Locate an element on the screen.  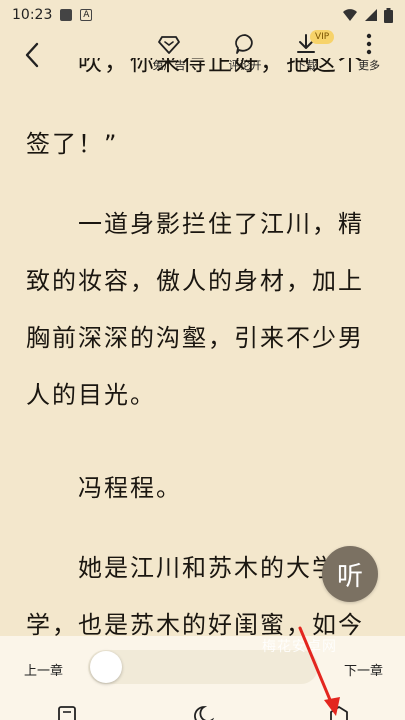
paragraph: 签了！” is located at coordinates (72, 144).